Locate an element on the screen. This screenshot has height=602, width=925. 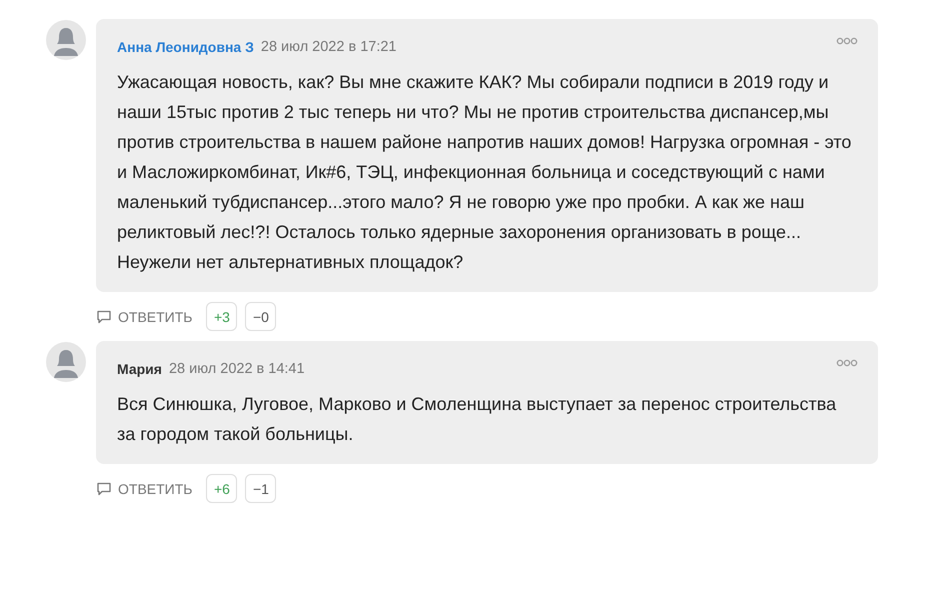
comment-date: 28 июл 2022 в 17:21 is located at coordinates (328, 47).